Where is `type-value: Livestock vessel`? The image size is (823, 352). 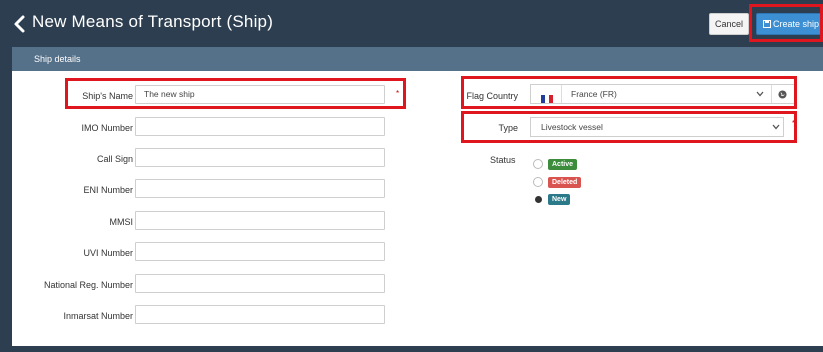 type-value: Livestock vessel is located at coordinates (572, 127).